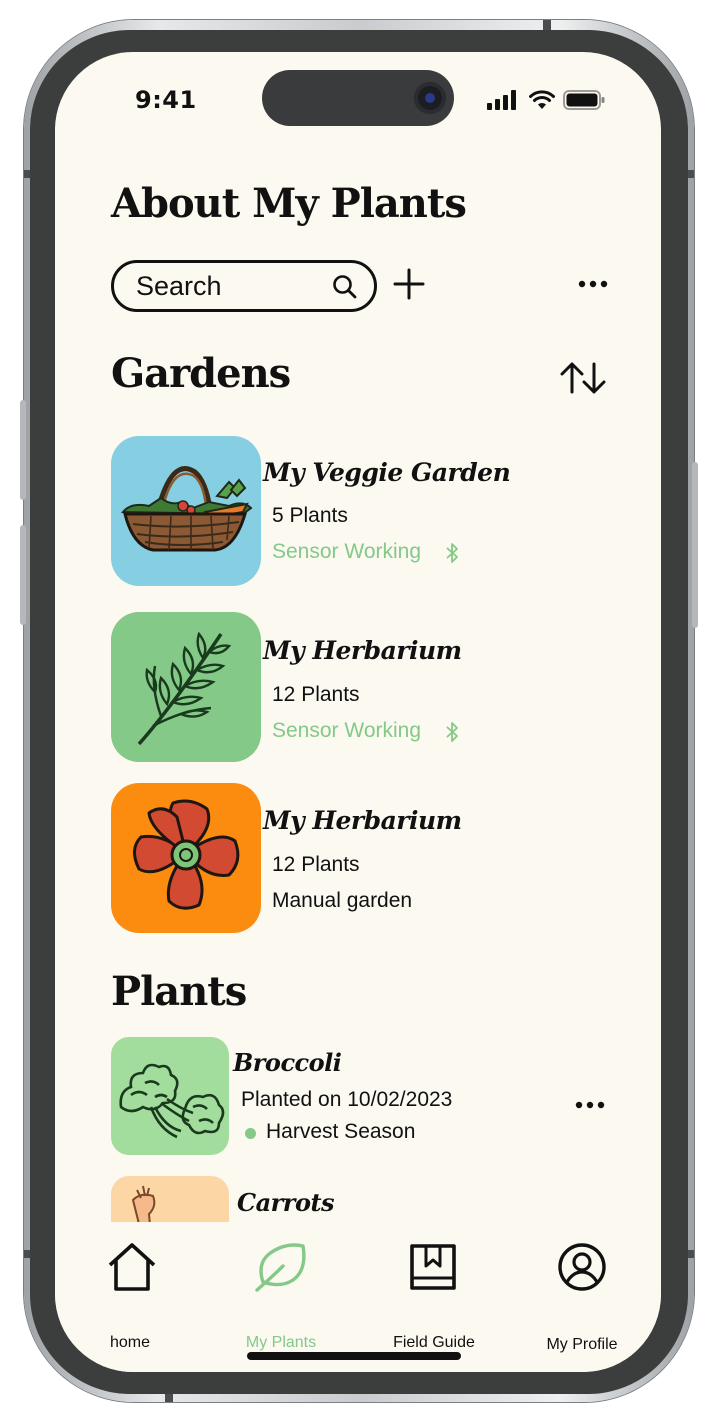 This screenshot has width=718, height=1420. What do you see at coordinates (341, 1131) in the screenshot?
I see `plant-season: Harvest Season` at bounding box center [341, 1131].